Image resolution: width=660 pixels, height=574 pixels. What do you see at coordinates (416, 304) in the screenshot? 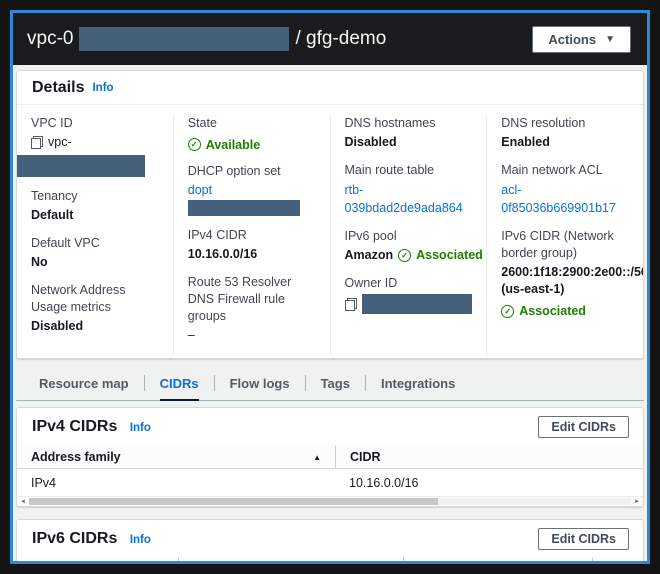
I see `redacted-owner-id` at bounding box center [416, 304].